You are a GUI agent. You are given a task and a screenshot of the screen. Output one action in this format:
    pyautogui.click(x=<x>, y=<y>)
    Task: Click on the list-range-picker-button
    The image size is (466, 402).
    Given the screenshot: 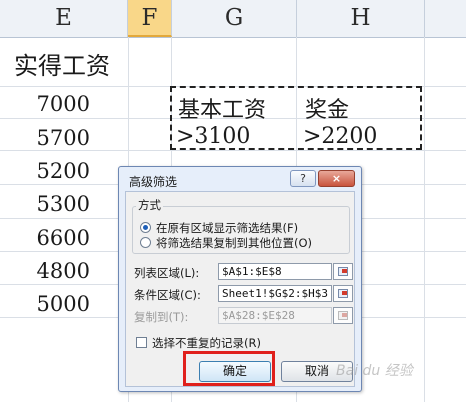 What is the action you would take?
    pyautogui.click(x=343, y=271)
    